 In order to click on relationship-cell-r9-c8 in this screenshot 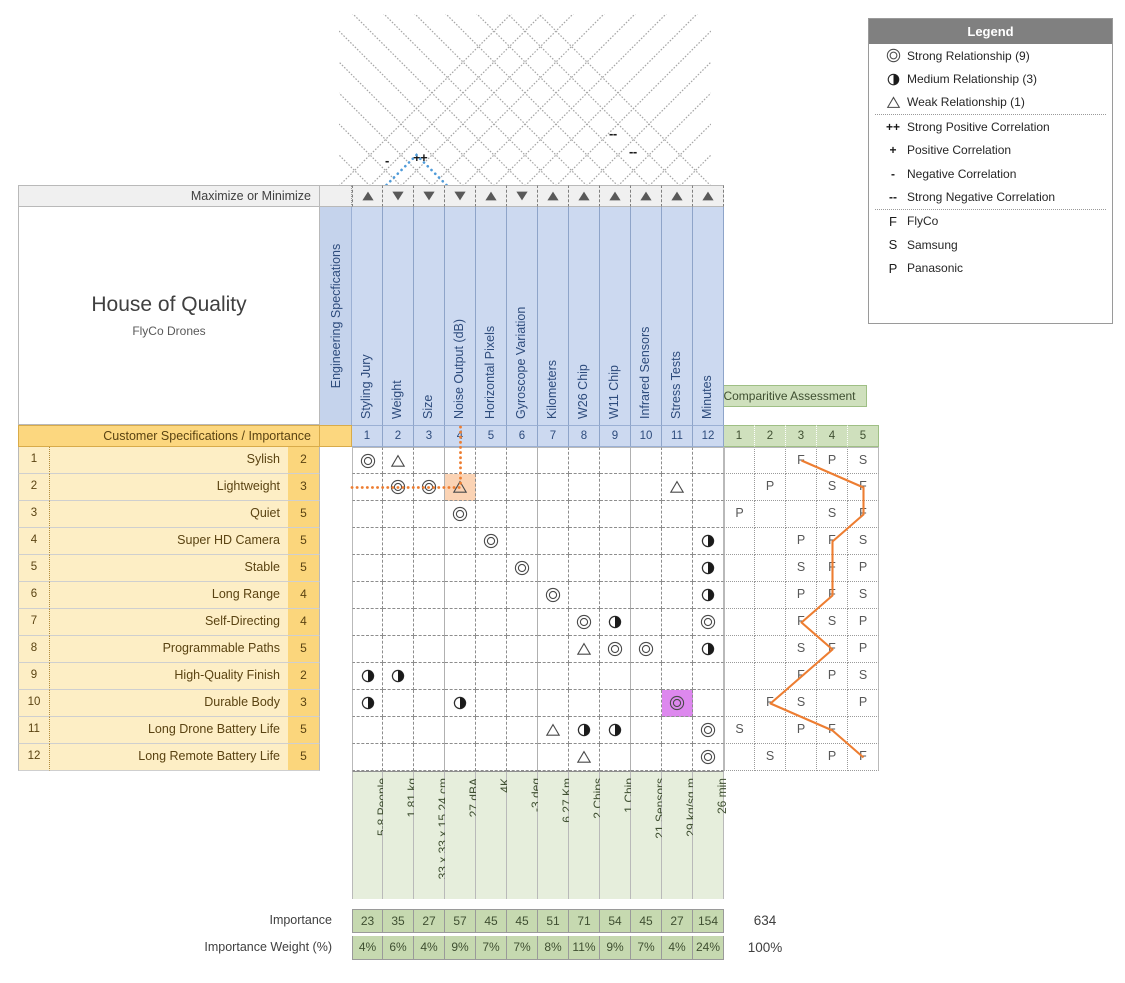, I will do `click(584, 676)`.